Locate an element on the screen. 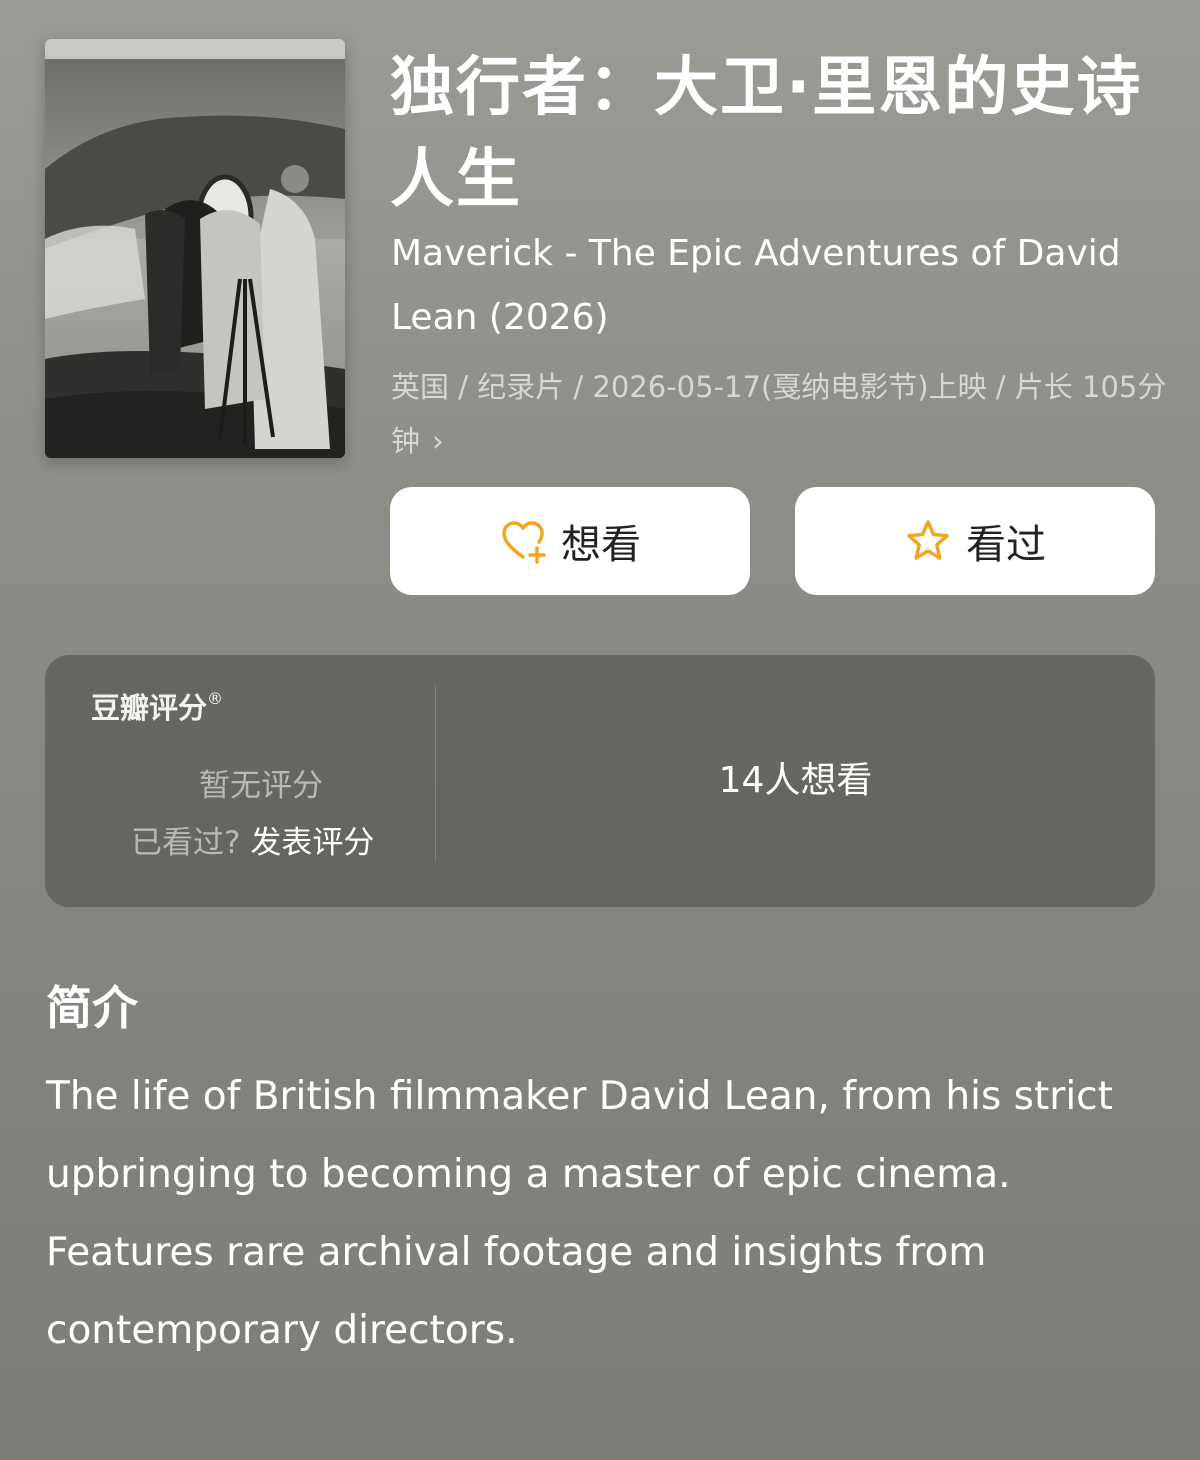 The image size is (1200, 1460). seen-button: 看过 is located at coordinates (975, 541).